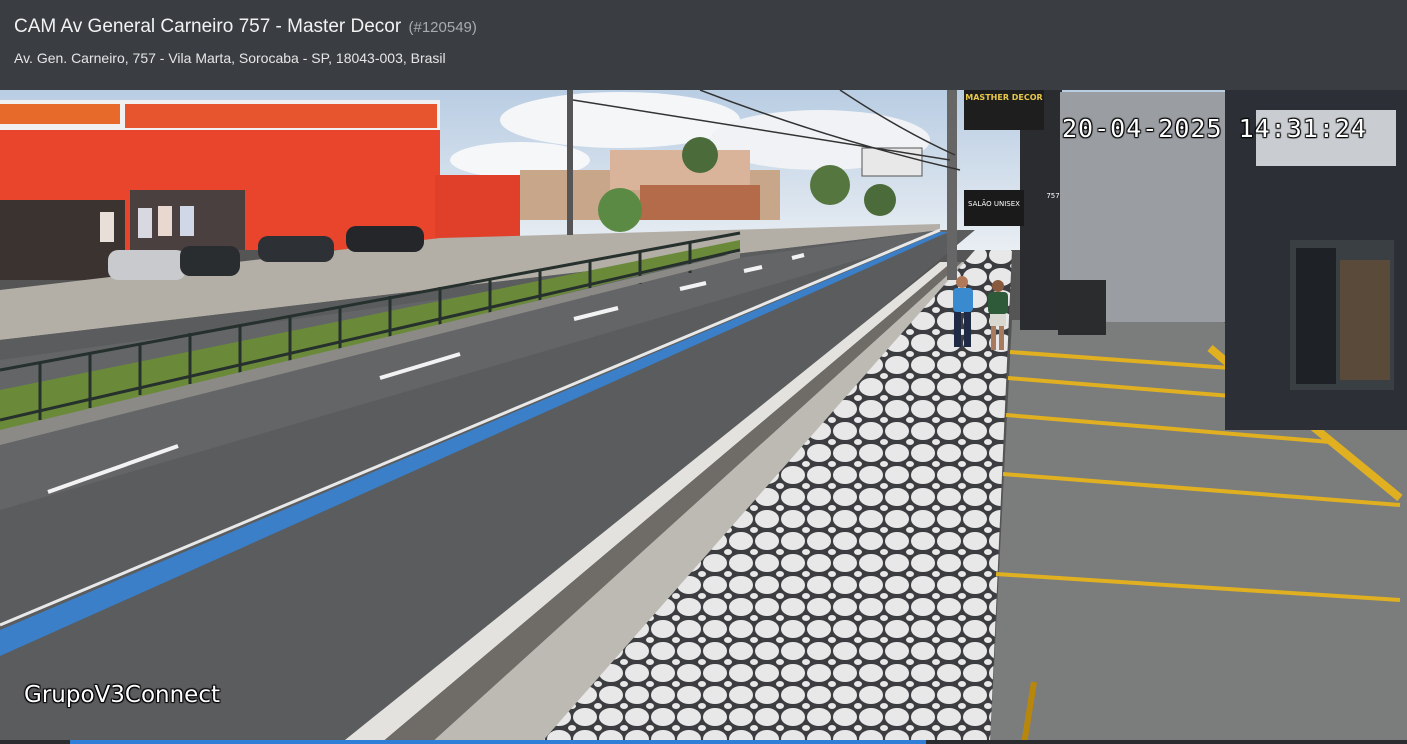 The height and width of the screenshot is (744, 1407). What do you see at coordinates (1003, 97) in the screenshot?
I see `store-sign-text: MASTHER DECOR` at bounding box center [1003, 97].